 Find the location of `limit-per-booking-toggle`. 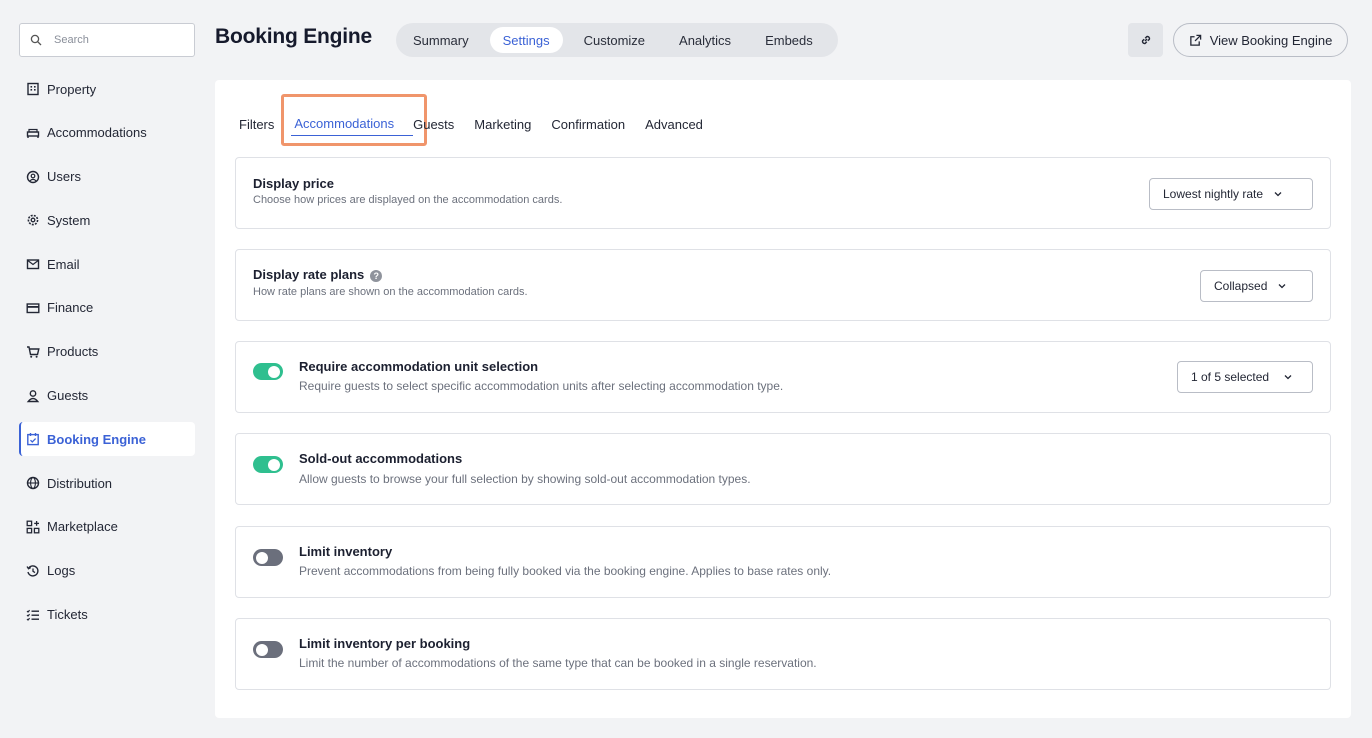

limit-per-booking-toggle is located at coordinates (268, 649).